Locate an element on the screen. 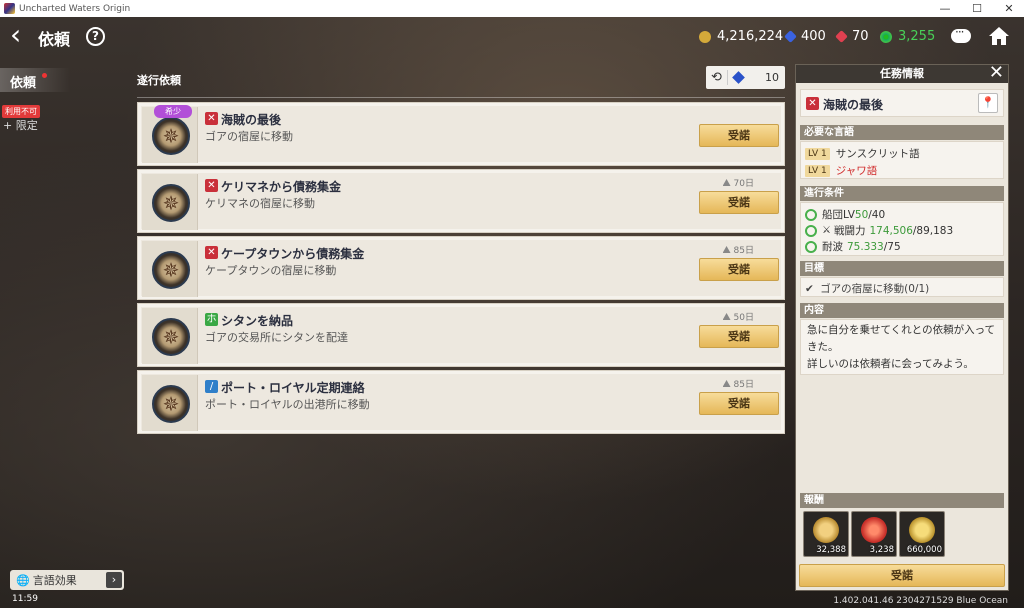 This screenshot has width=1024, height=608. currency-wheel: 3,255 is located at coordinates (907, 36).